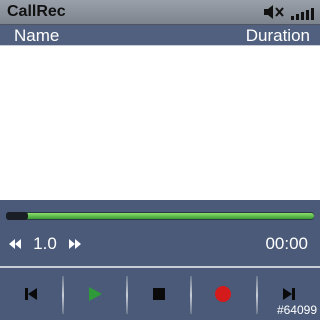  Describe the element at coordinates (302, 13) in the screenshot. I see `signal-bars-icon` at that location.